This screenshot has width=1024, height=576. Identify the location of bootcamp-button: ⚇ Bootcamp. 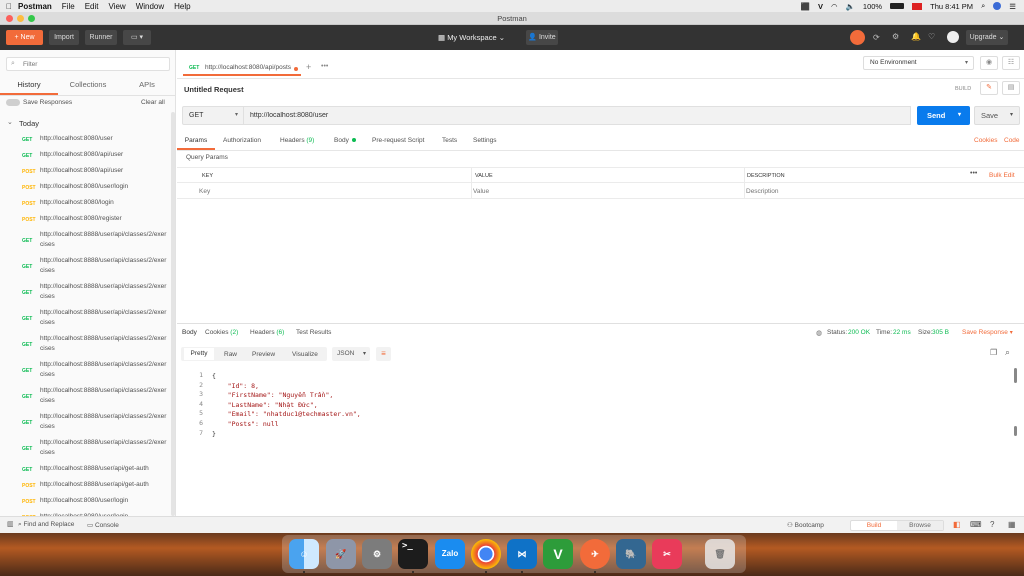
(805, 525).